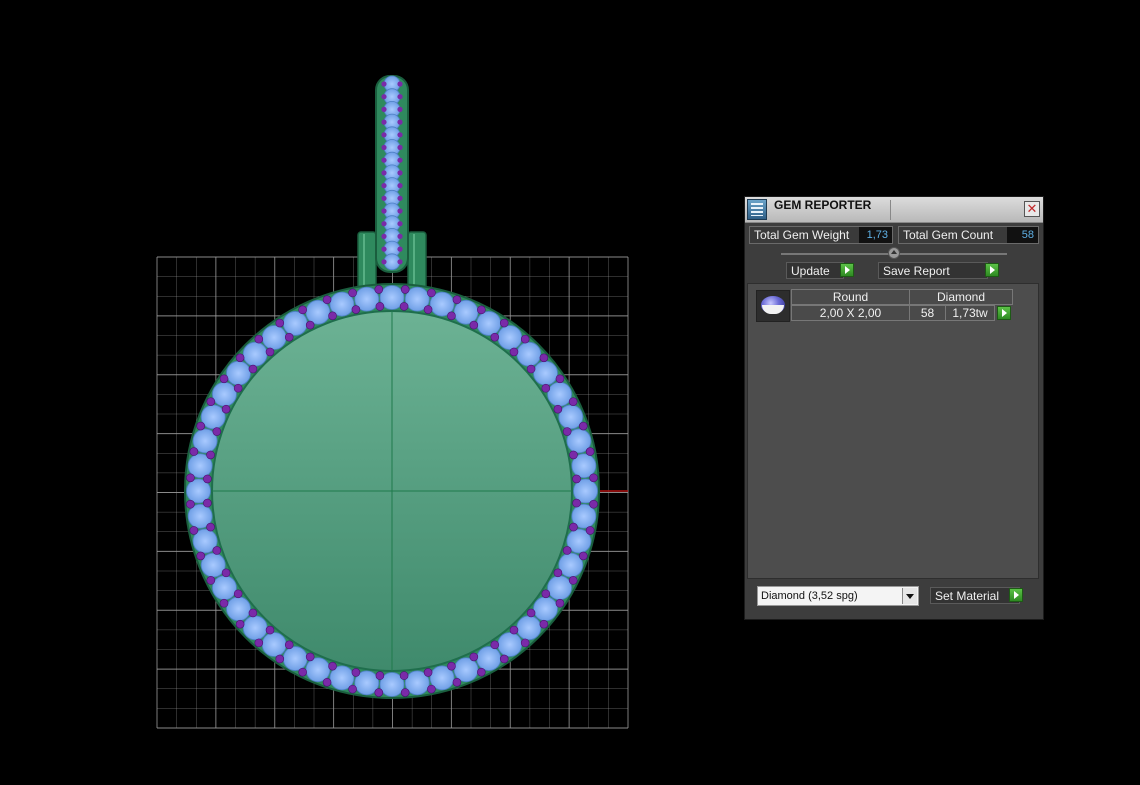 This screenshot has height=785, width=1140. I want to click on gem-shape-header: Round, so click(850, 297).